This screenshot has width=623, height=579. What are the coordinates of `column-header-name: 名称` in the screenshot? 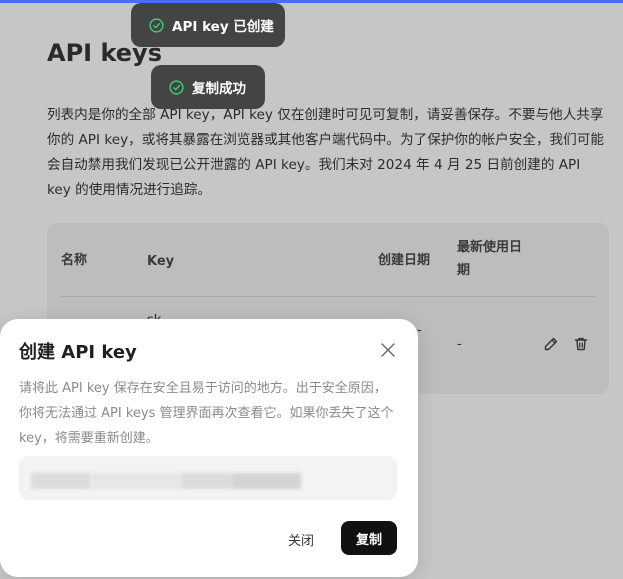 It's located at (74, 260).